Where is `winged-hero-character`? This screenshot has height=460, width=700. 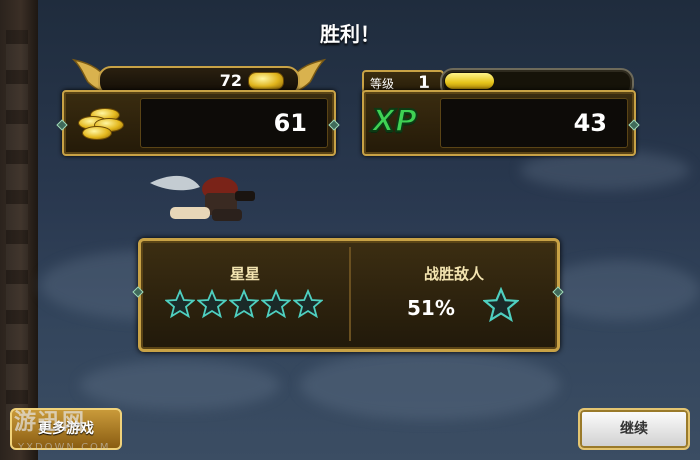 winged-hero-character is located at coordinates (202, 198).